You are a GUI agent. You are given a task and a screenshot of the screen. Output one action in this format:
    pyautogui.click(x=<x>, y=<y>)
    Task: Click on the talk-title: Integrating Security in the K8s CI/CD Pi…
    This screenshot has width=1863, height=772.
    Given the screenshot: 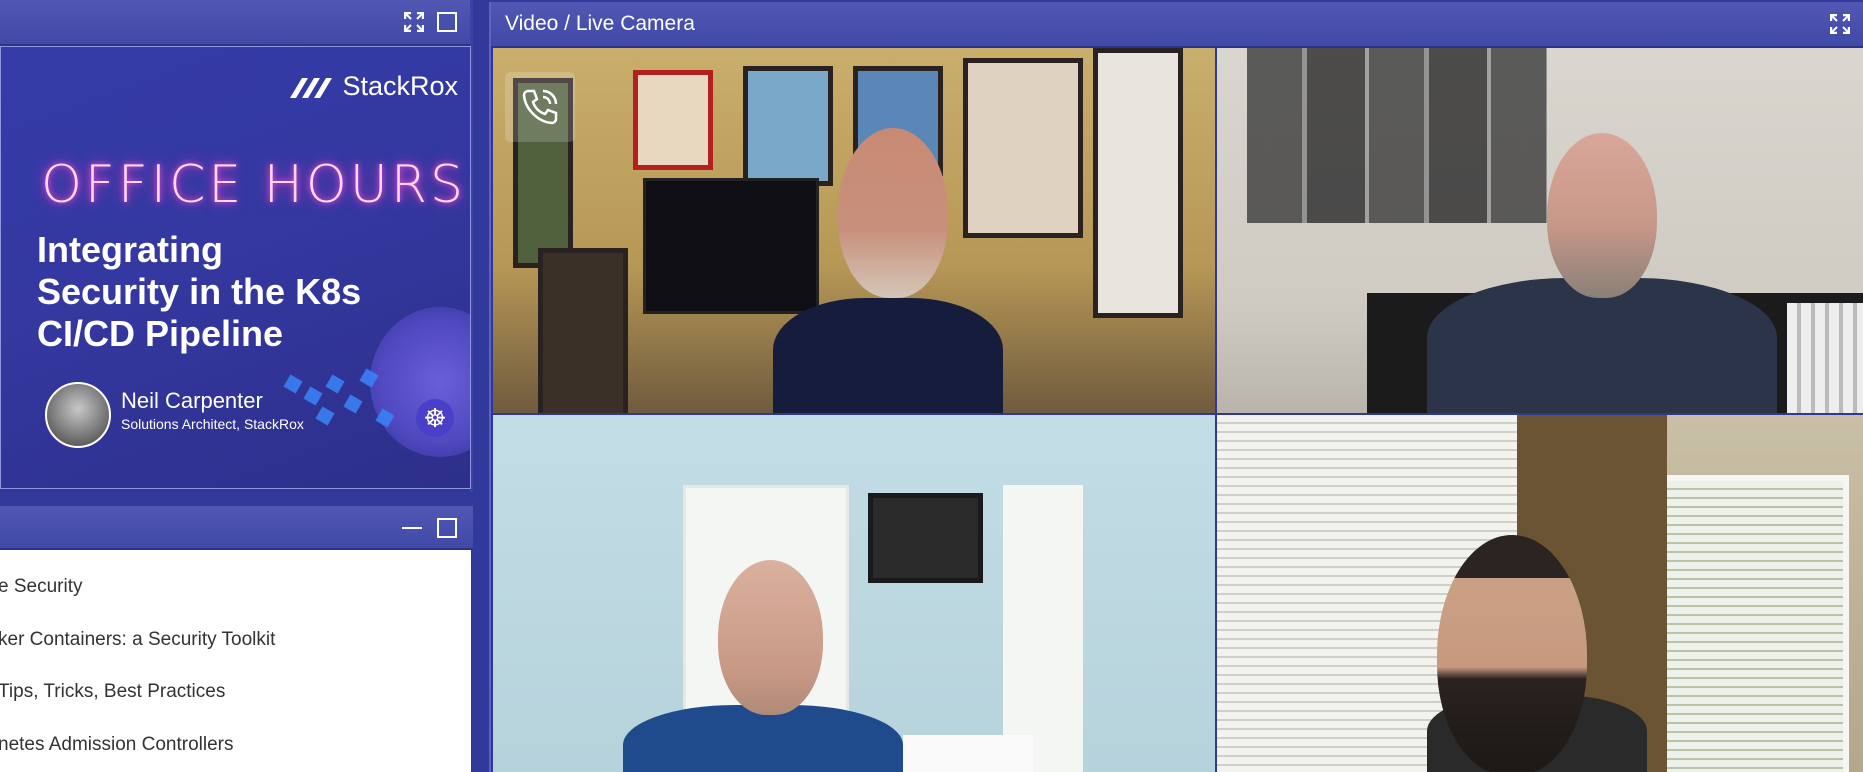 What is the action you would take?
    pyautogui.click(x=199, y=291)
    